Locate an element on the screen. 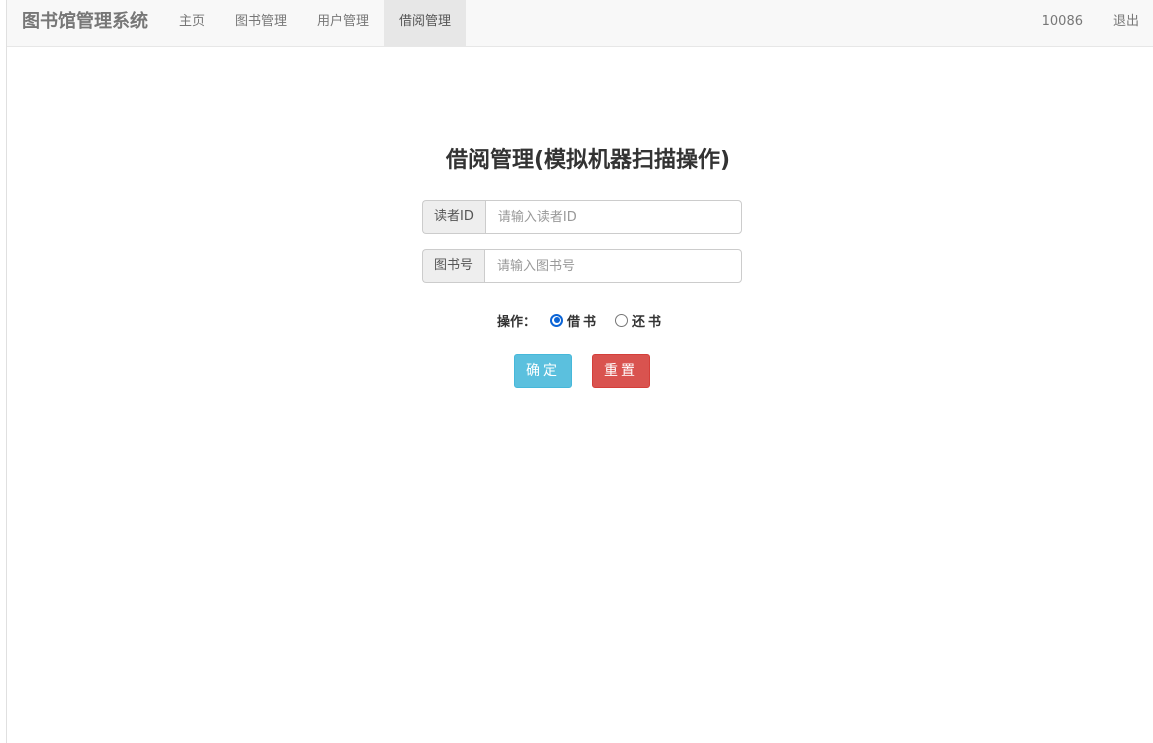 Image resolution: width=1153 pixels, height=743 pixels. book-id-label: 图书号 is located at coordinates (453, 266).